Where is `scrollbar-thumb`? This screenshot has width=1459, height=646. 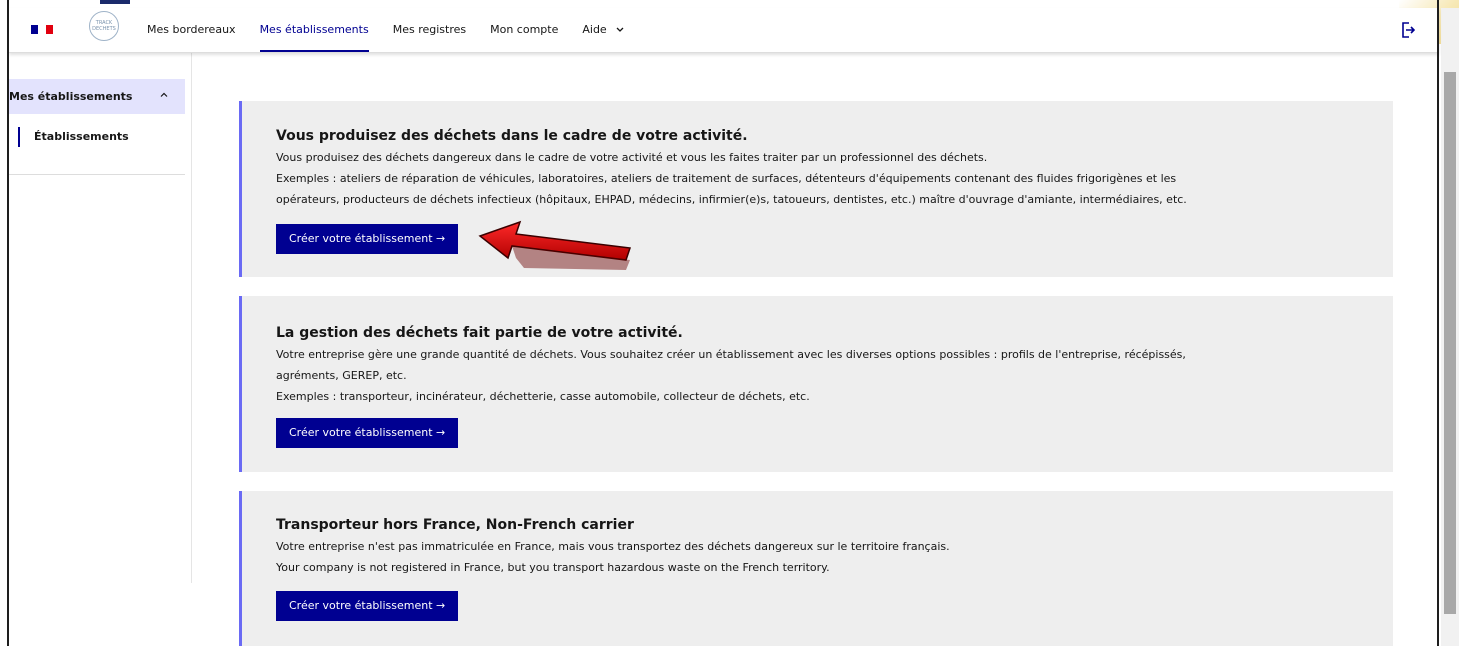 scrollbar-thumb is located at coordinates (1450, 343).